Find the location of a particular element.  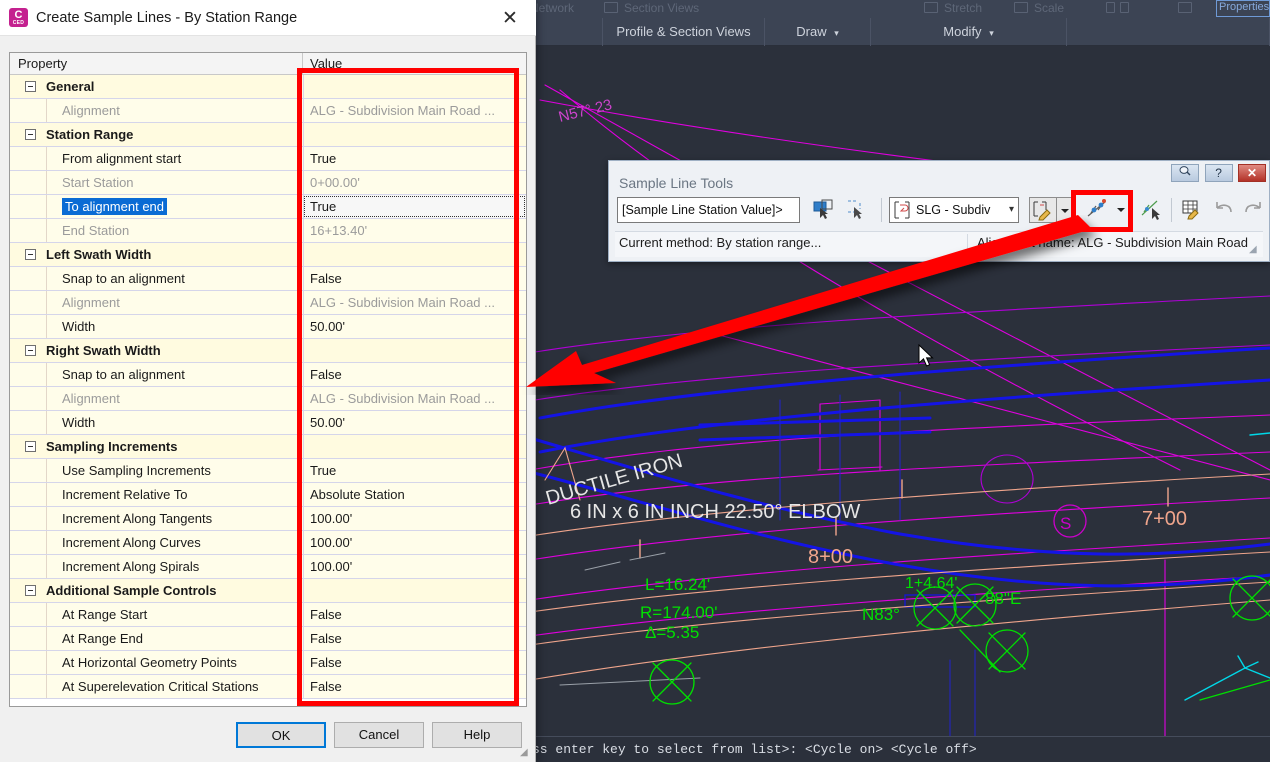

column-divider is located at coordinates (302, 63).